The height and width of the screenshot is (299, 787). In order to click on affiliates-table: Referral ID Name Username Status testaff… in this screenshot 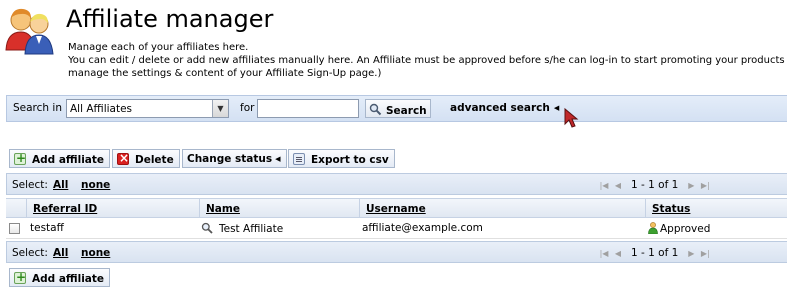, I will do `click(396, 218)`.